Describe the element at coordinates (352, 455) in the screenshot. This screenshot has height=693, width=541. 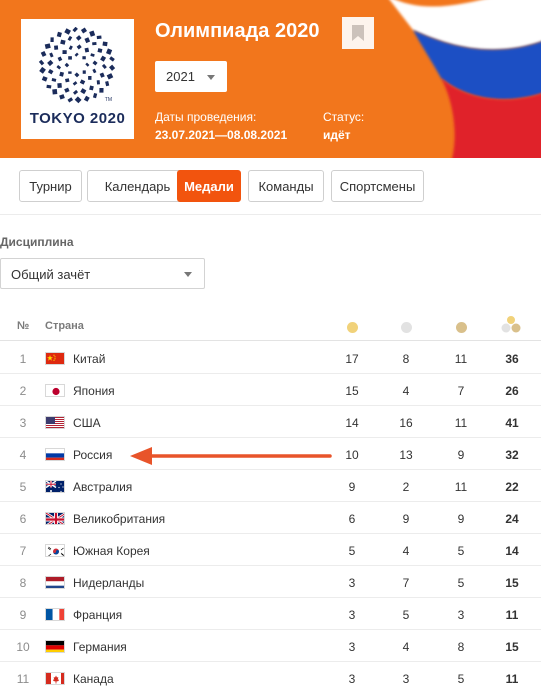
I see `gold-count: 10` at that location.